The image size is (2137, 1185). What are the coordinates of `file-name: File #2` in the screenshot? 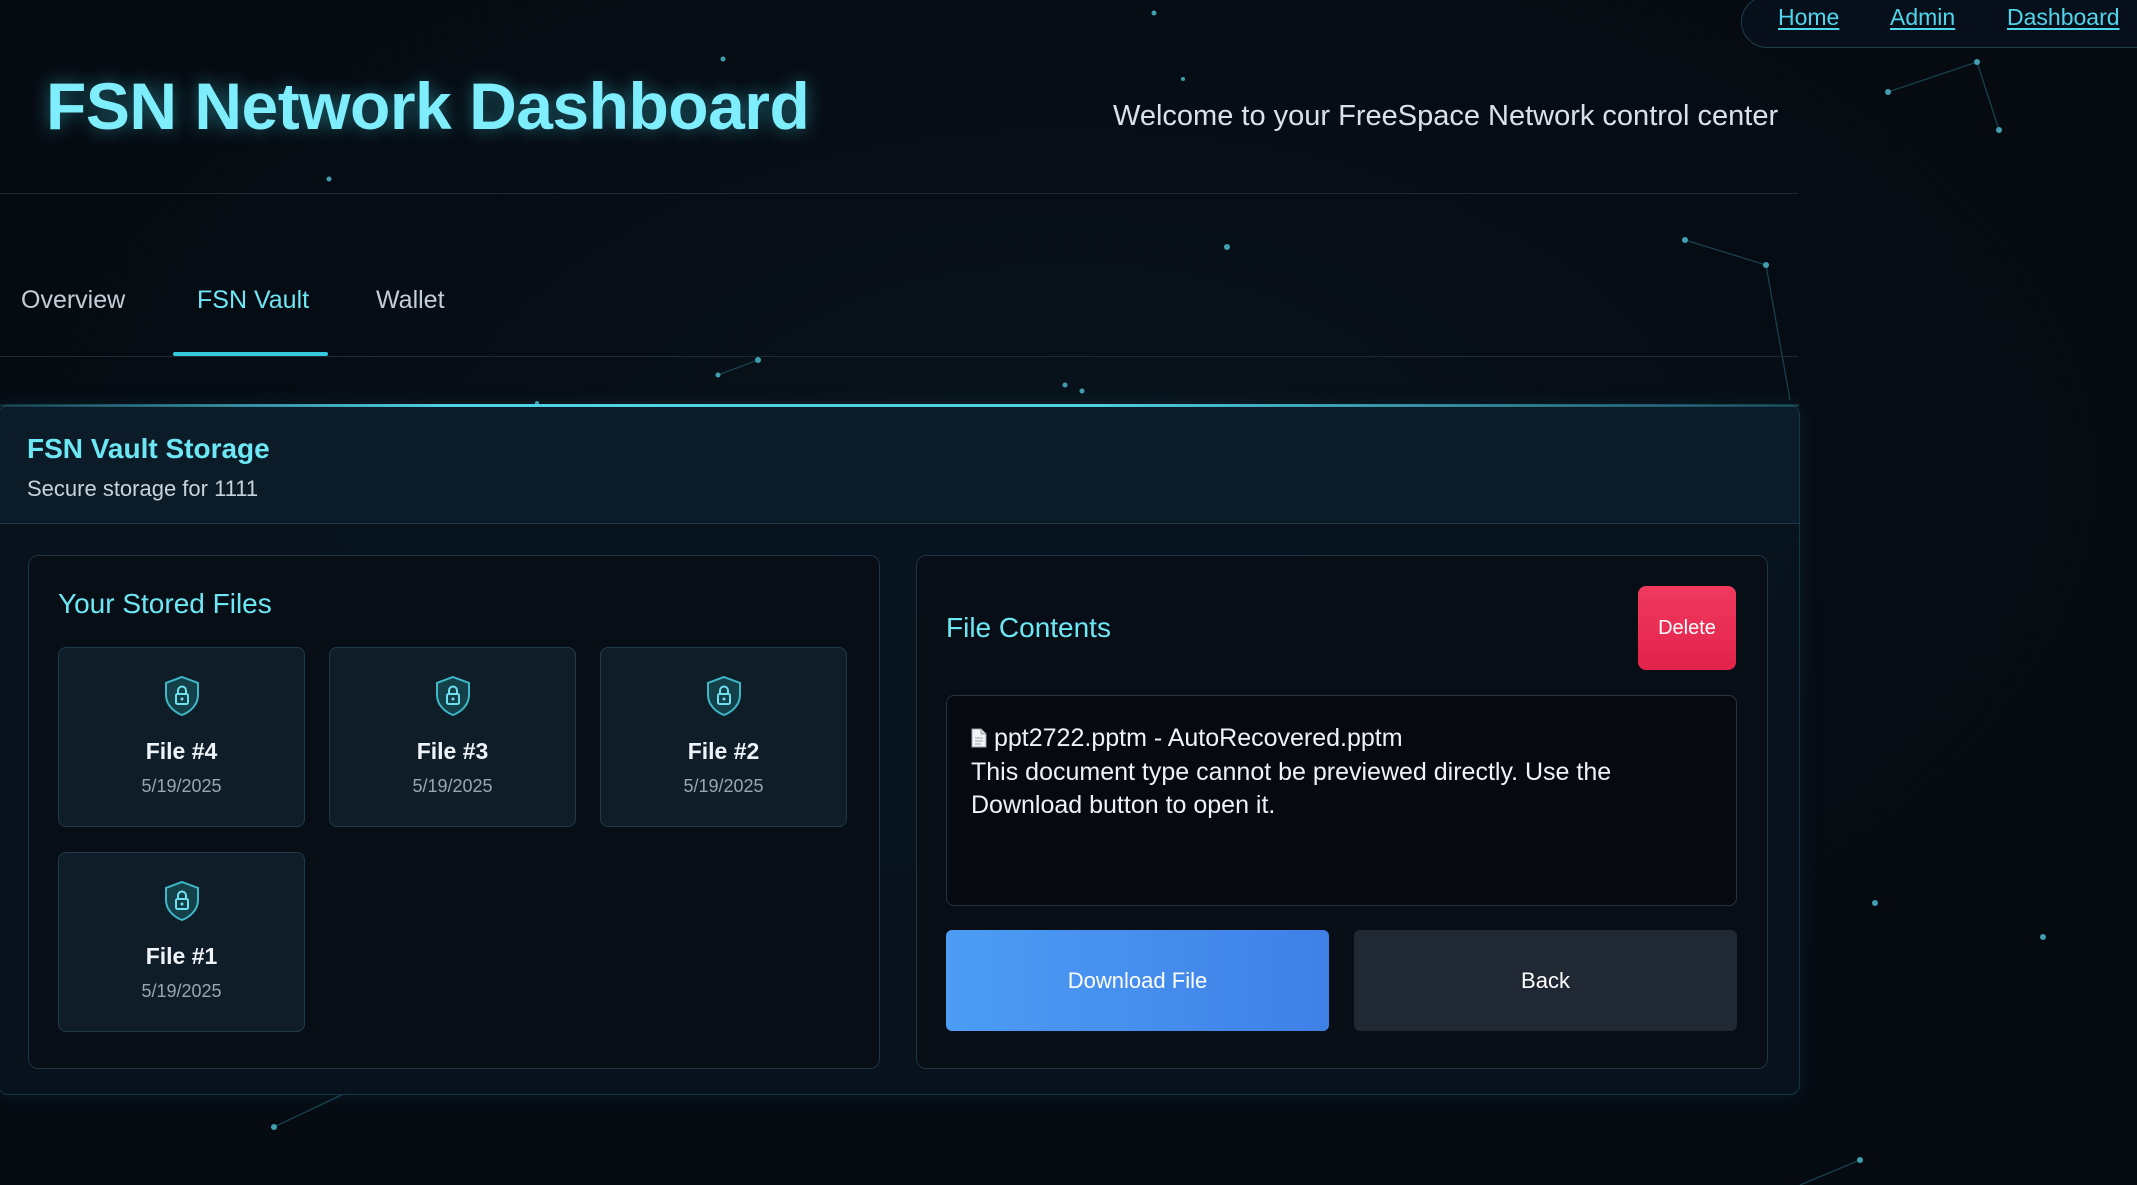 It's located at (723, 751).